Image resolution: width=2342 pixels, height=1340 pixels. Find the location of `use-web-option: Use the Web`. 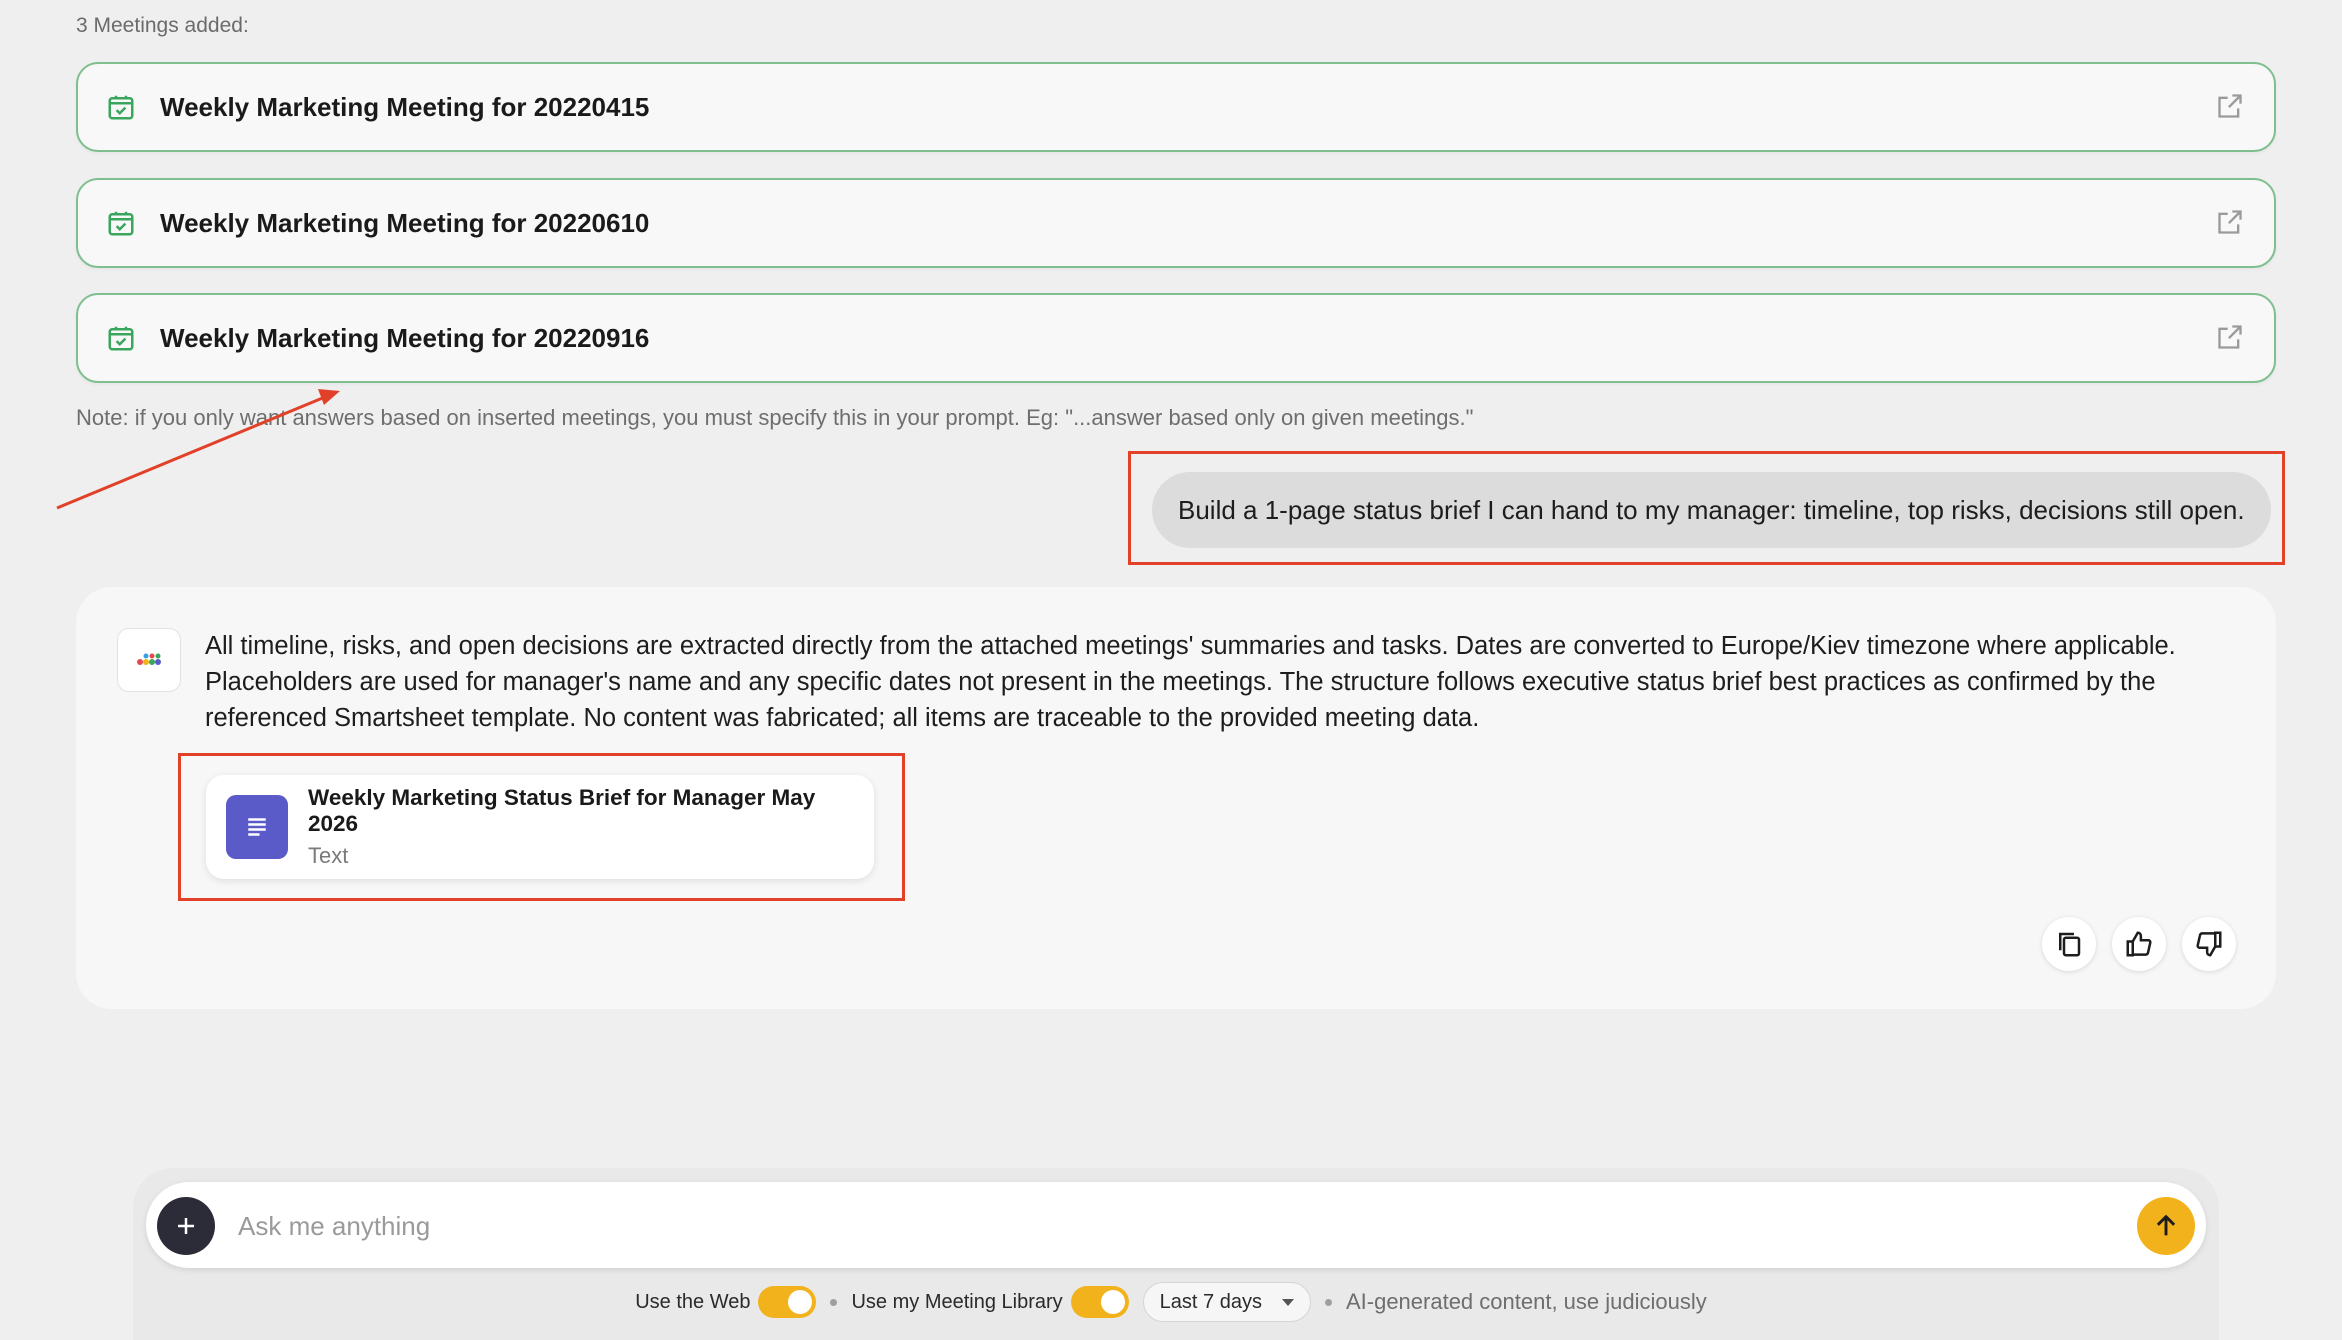

use-web-option: Use the Web is located at coordinates (726, 1302).